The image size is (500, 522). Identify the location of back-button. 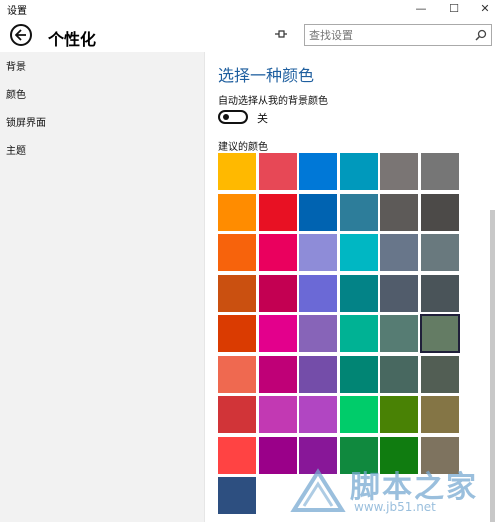
(21, 35).